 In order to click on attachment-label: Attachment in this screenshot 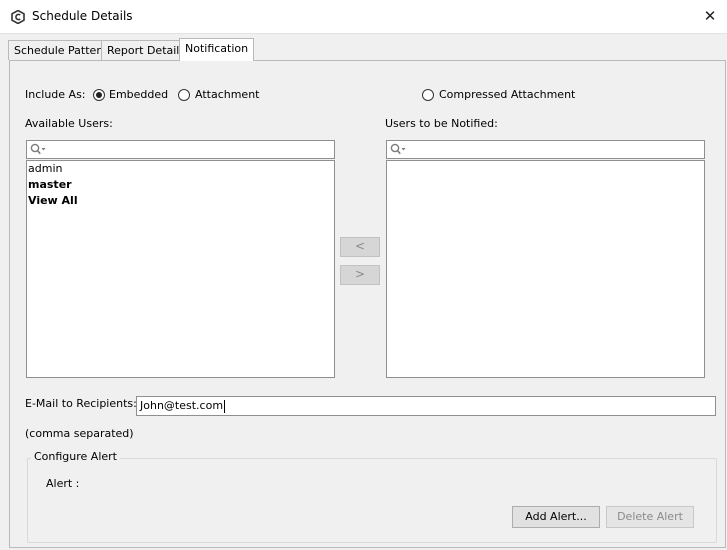, I will do `click(227, 94)`.